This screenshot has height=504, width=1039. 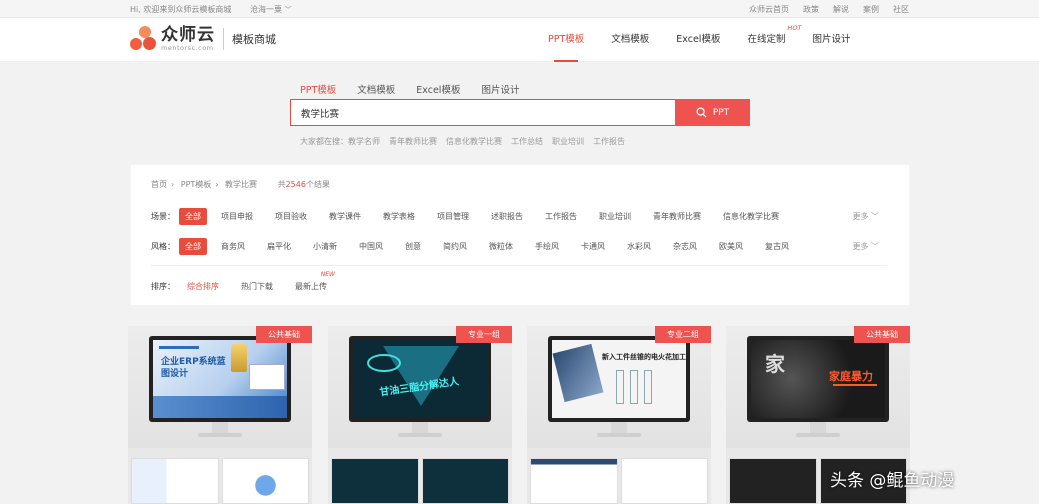 I want to click on search-button: PPT, so click(x=712, y=112).